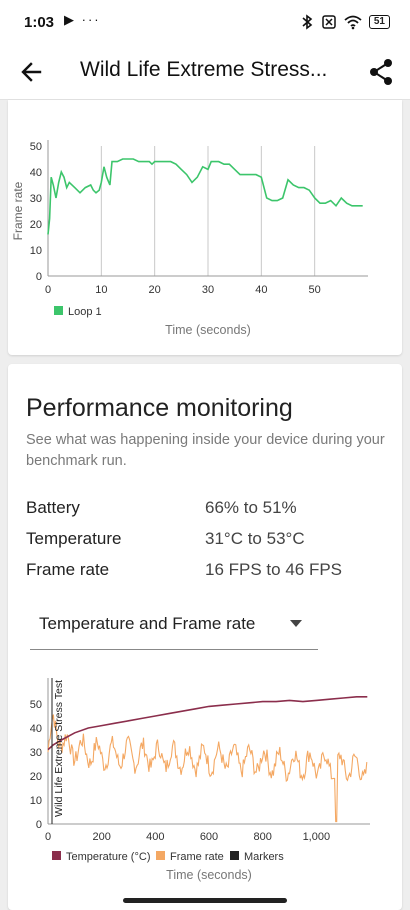 This screenshot has width=410, height=910. What do you see at coordinates (264, 857) in the screenshot?
I see `legend-label: Markers` at bounding box center [264, 857].